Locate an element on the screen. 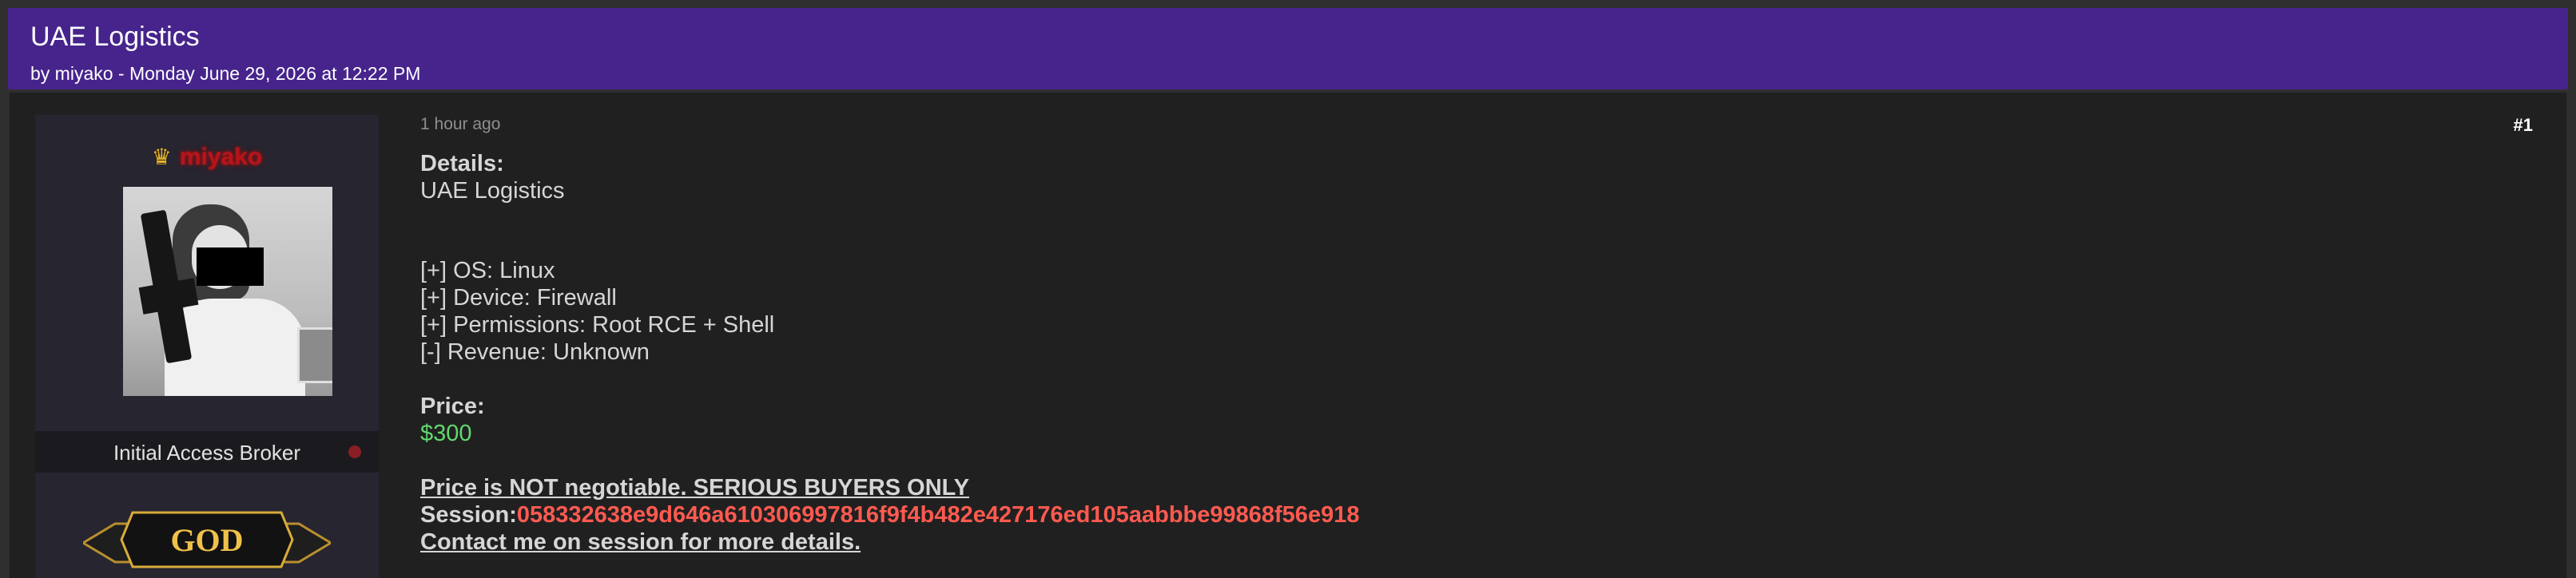 The width and height of the screenshot is (2576, 578). details-label: Details: is located at coordinates (462, 164).